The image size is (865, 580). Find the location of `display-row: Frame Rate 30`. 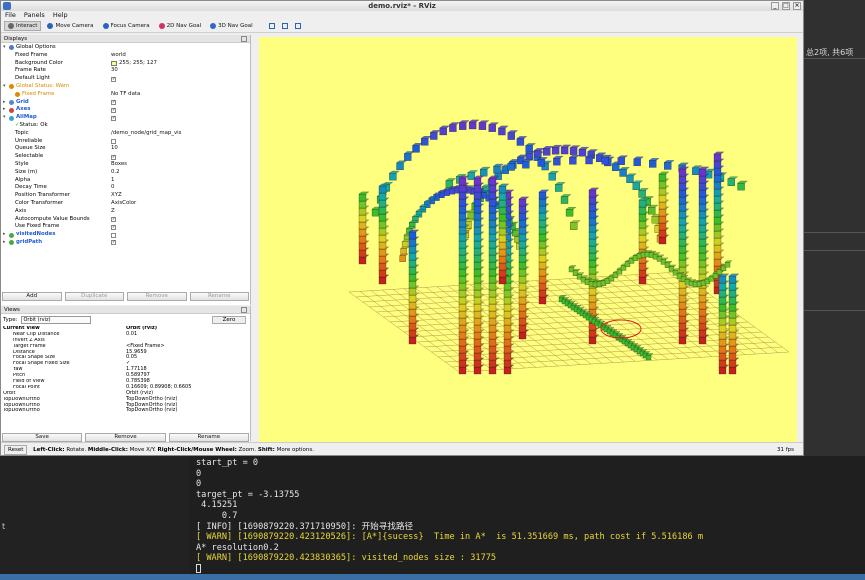

display-row: Frame Rate 30 is located at coordinates (125, 71).